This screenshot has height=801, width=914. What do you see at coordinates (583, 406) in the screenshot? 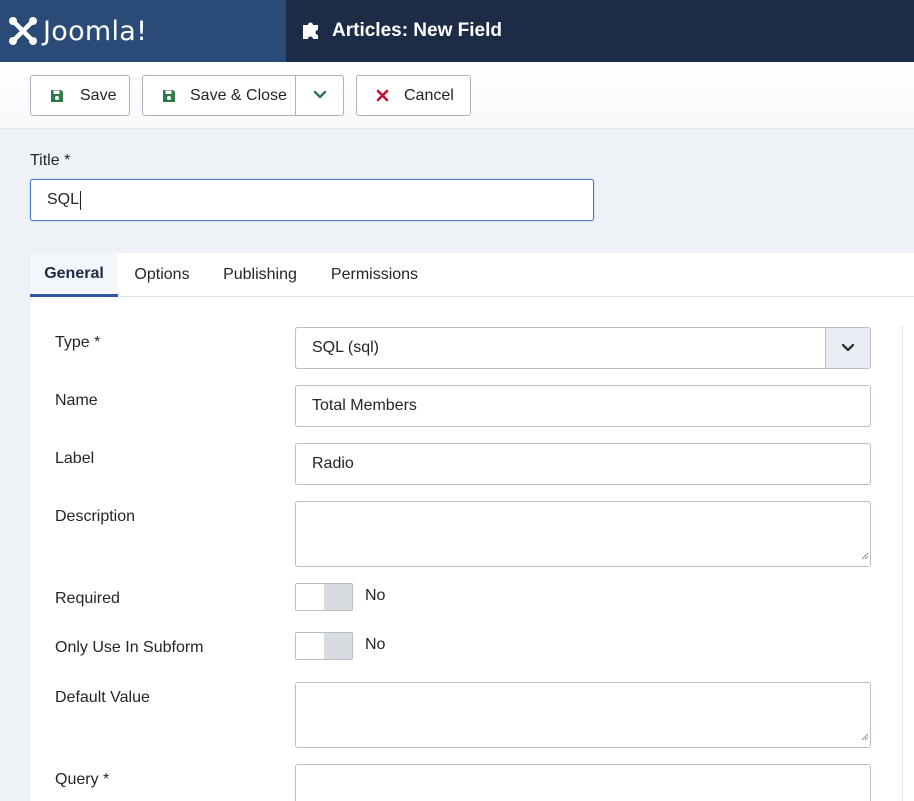
I see `name-input: Total Members` at bounding box center [583, 406].